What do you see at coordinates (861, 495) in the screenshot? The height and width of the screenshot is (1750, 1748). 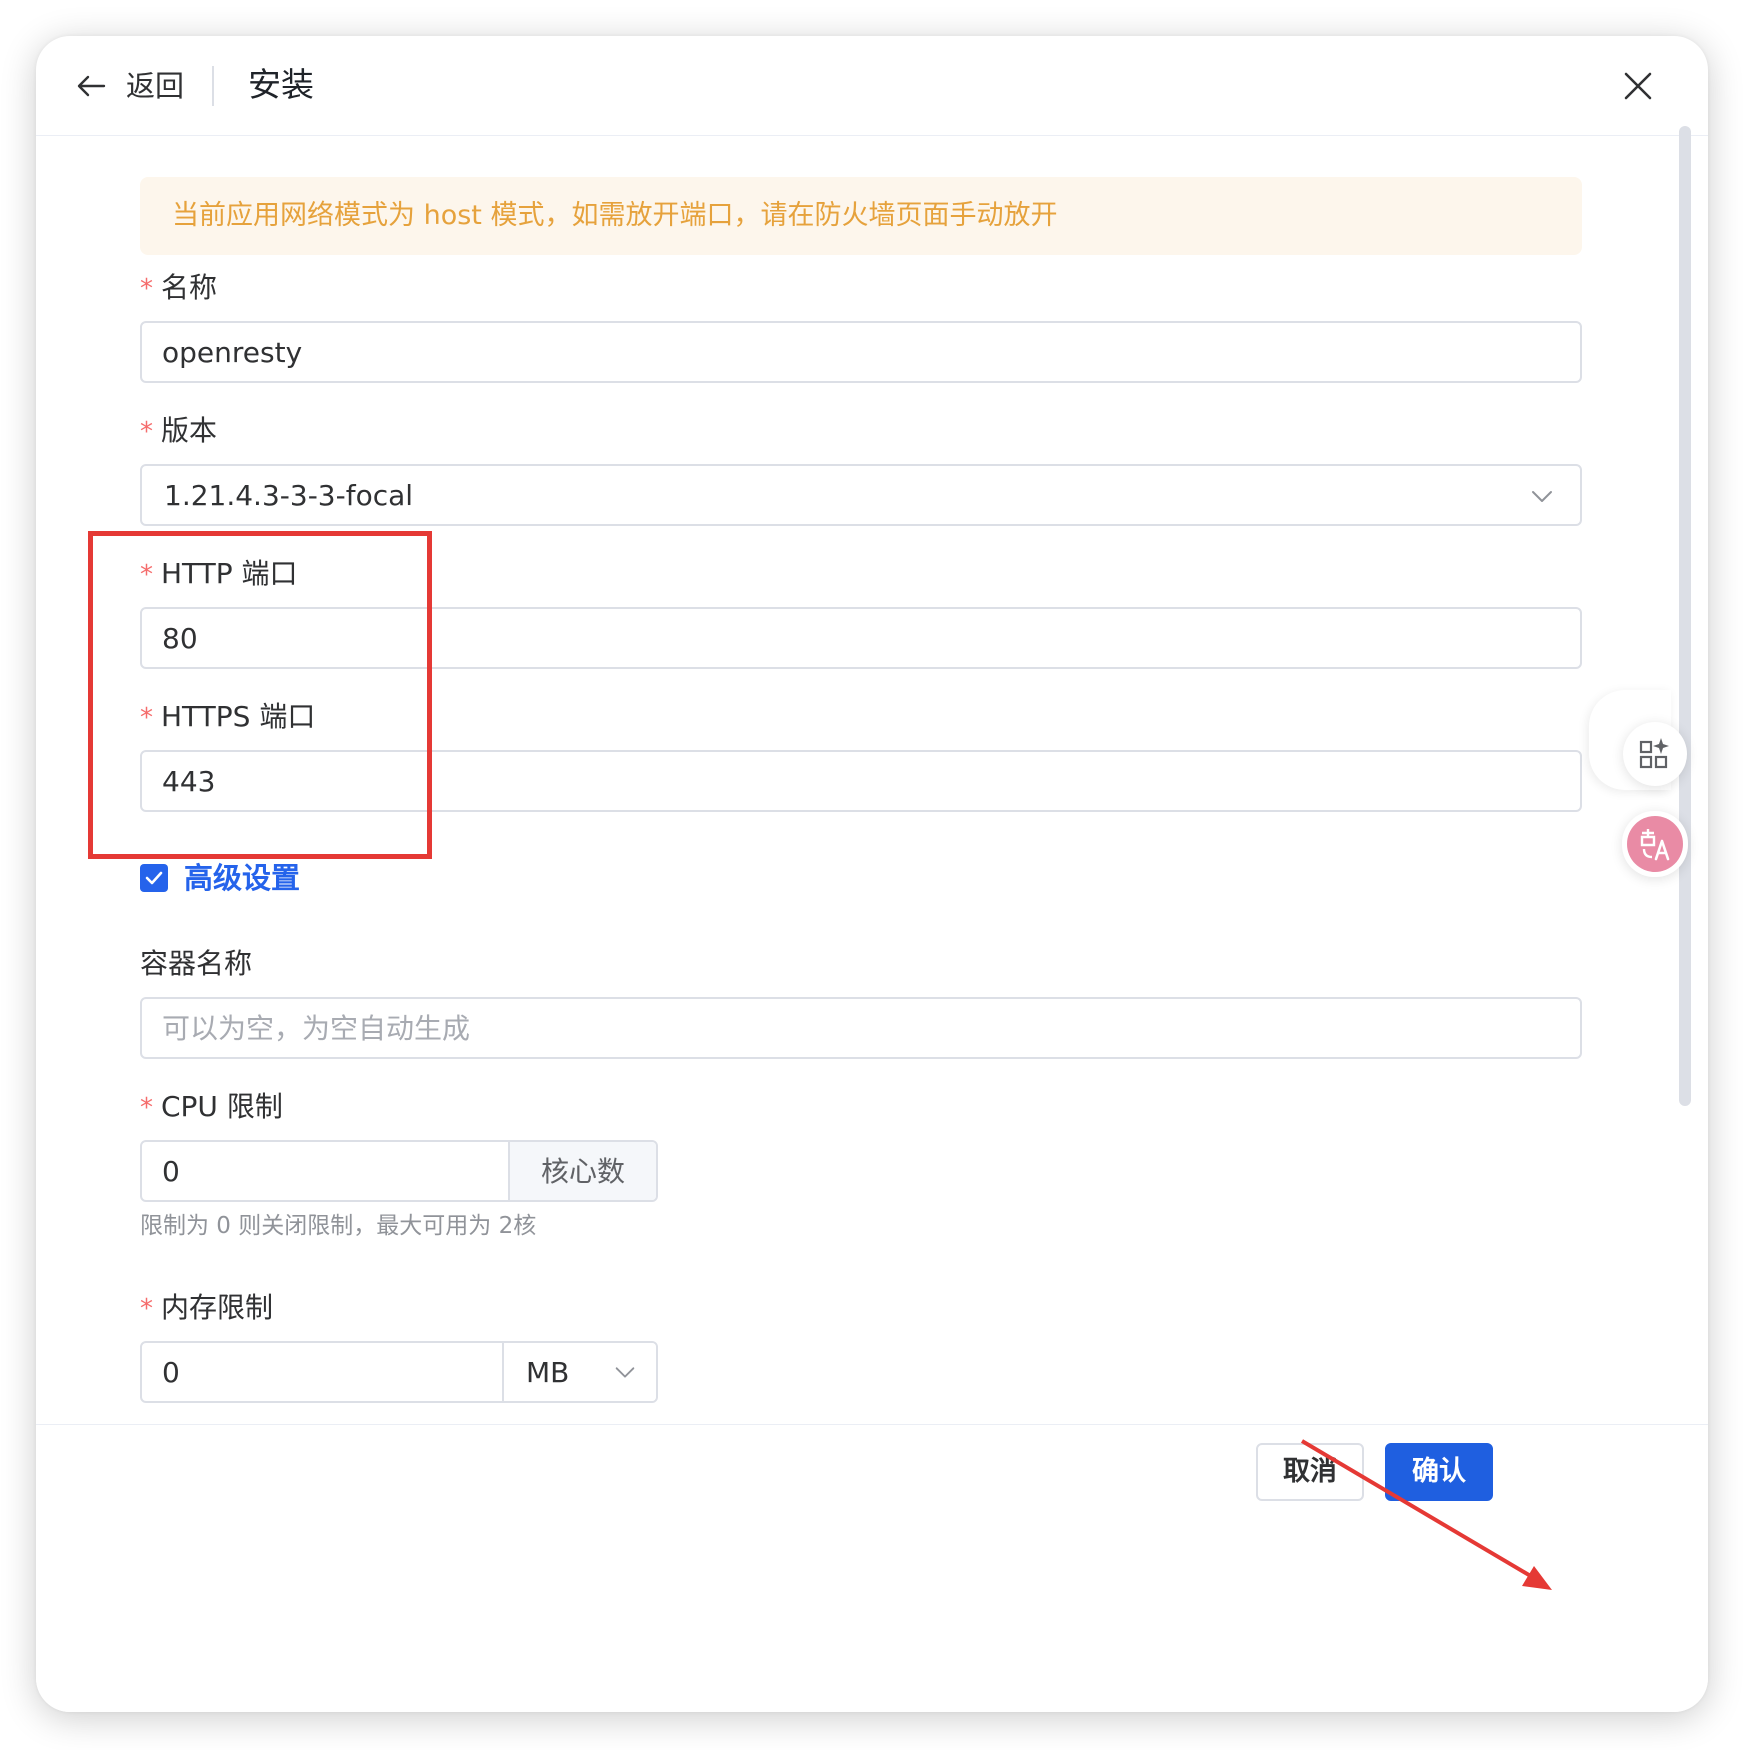 I see `version-select: 1.21.4.3-3-3-focal` at bounding box center [861, 495].